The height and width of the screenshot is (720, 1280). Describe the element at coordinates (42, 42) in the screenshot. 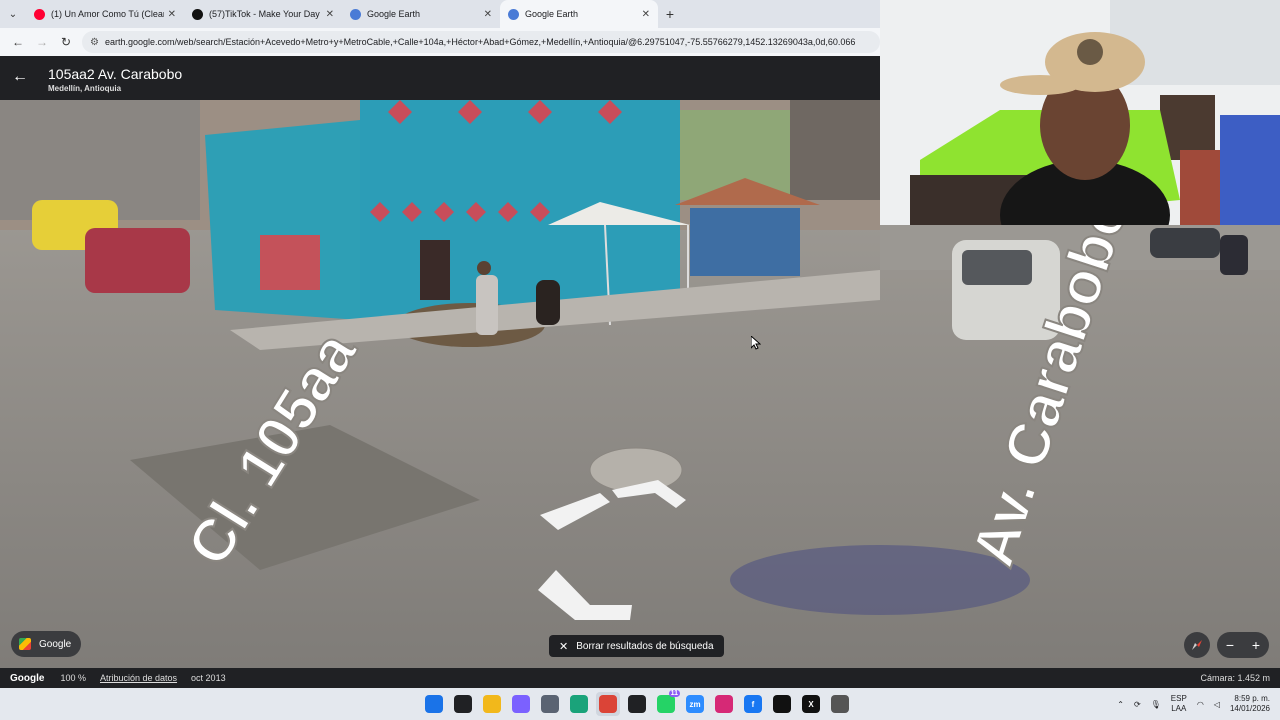

I see `forward-arrow-icon: →` at that location.